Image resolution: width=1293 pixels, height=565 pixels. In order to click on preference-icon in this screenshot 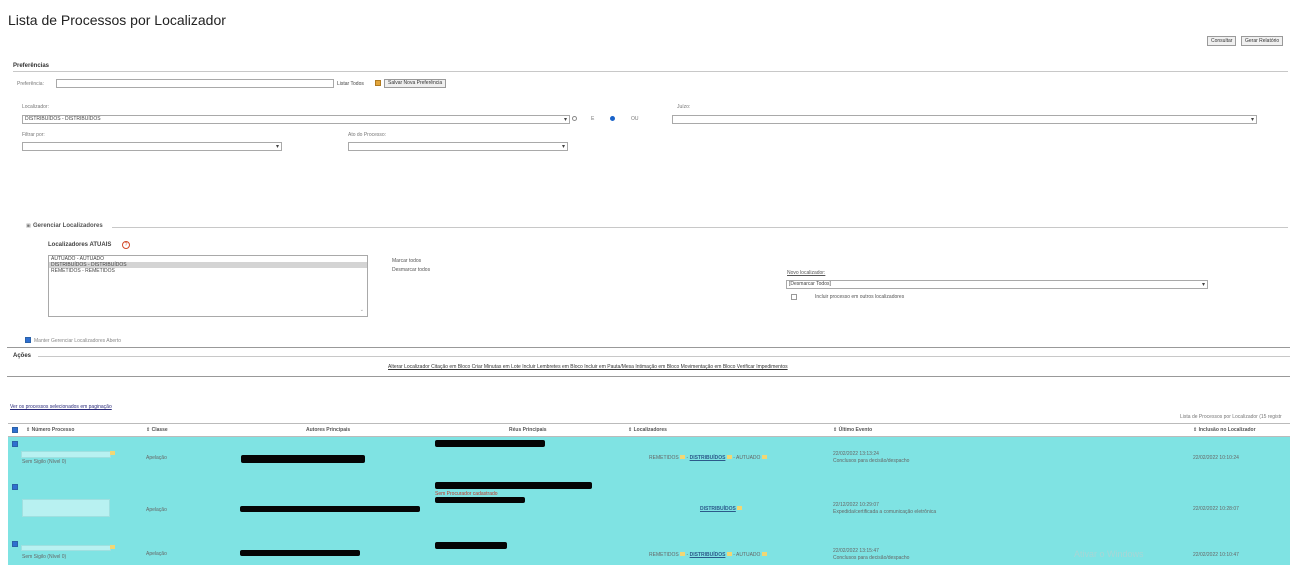, I will do `click(378, 83)`.